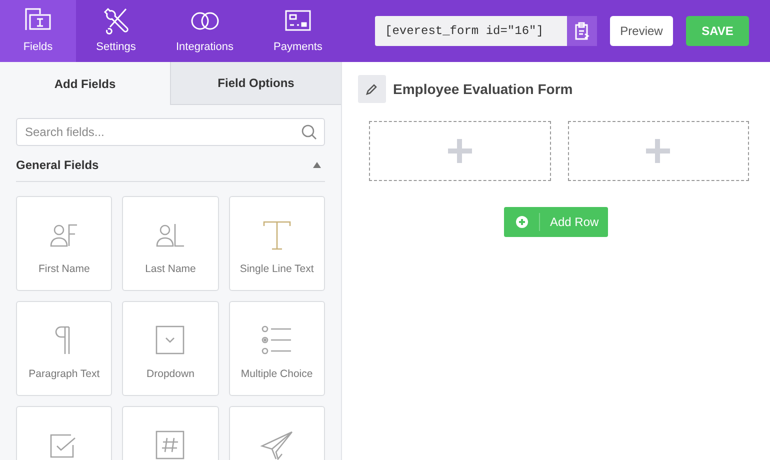  Describe the element at coordinates (255, 83) in the screenshot. I see `panel-tab: Field Options` at that location.